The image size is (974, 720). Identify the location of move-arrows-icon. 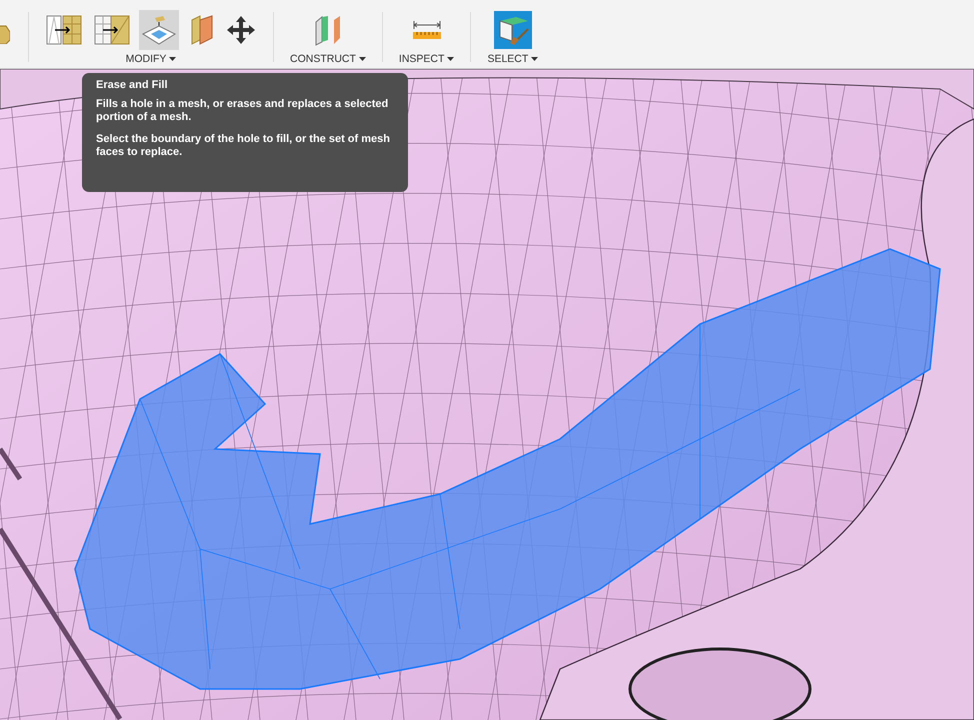
(241, 30).